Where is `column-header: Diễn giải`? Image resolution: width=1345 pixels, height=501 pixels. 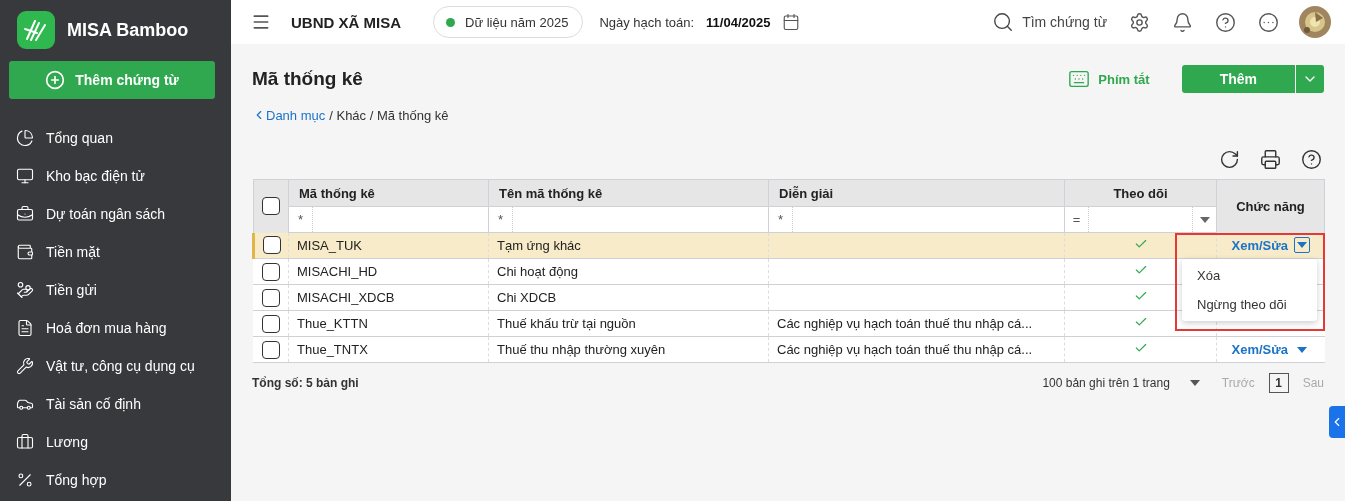
column-header: Diễn giải is located at coordinates (916, 193).